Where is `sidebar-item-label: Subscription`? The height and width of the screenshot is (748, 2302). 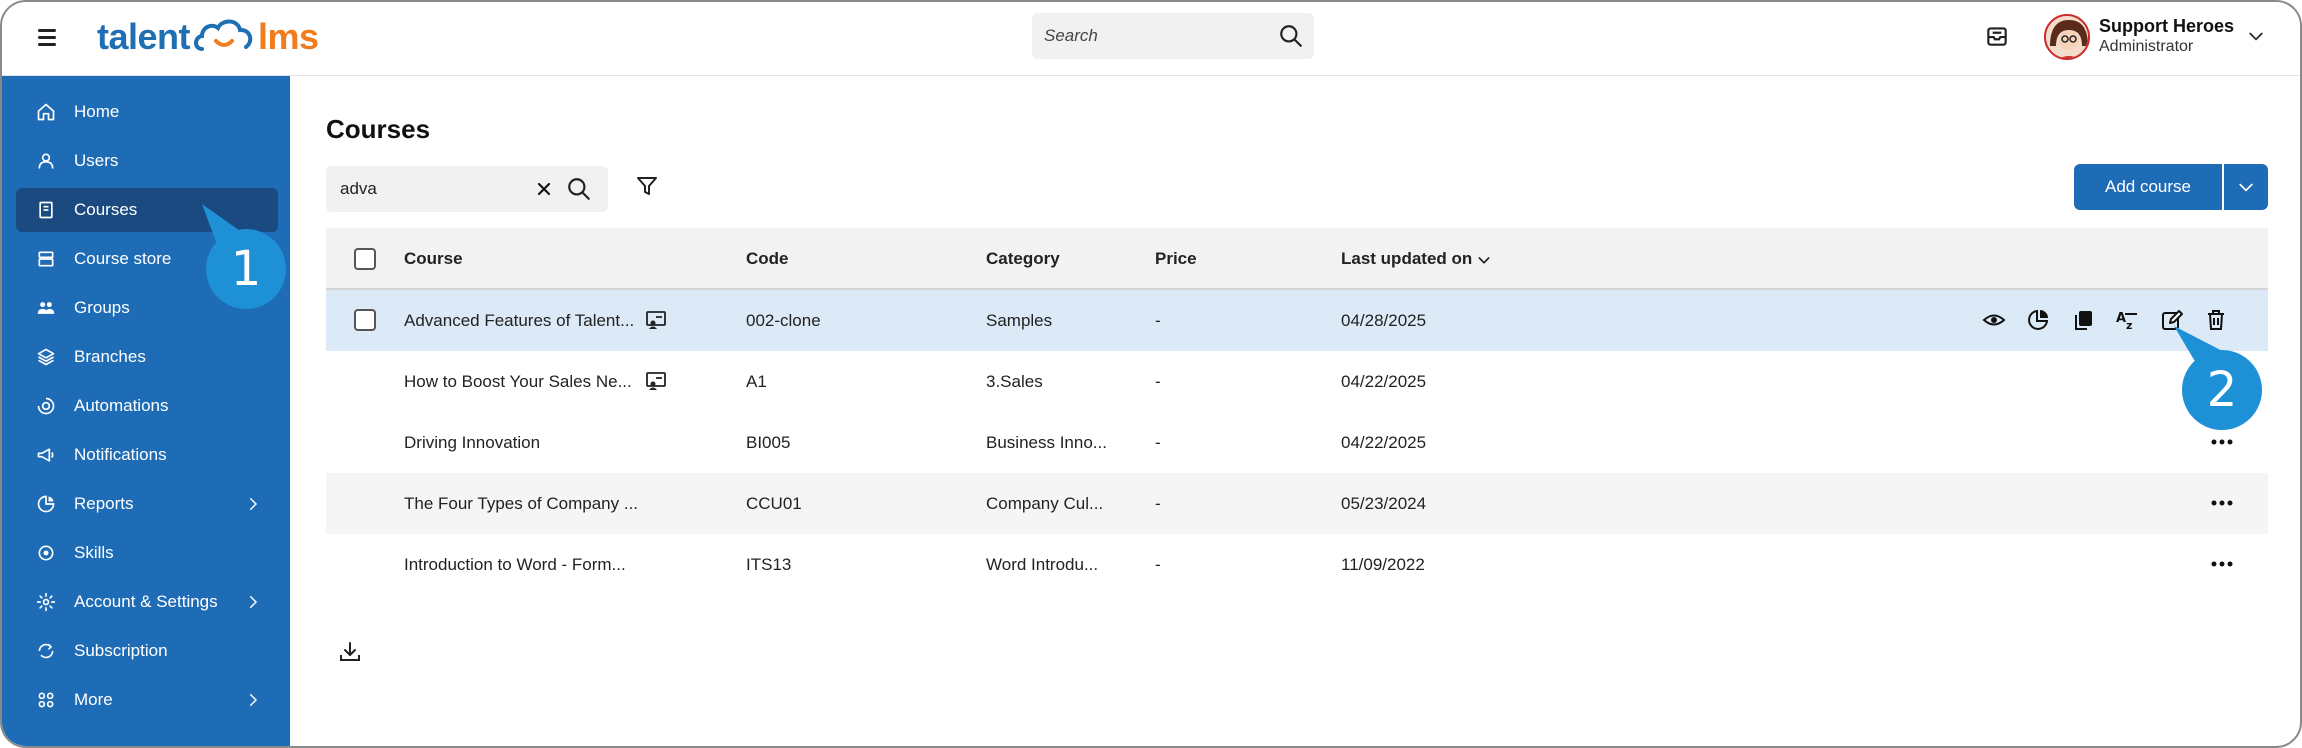
sidebar-item-label: Subscription is located at coordinates (121, 650).